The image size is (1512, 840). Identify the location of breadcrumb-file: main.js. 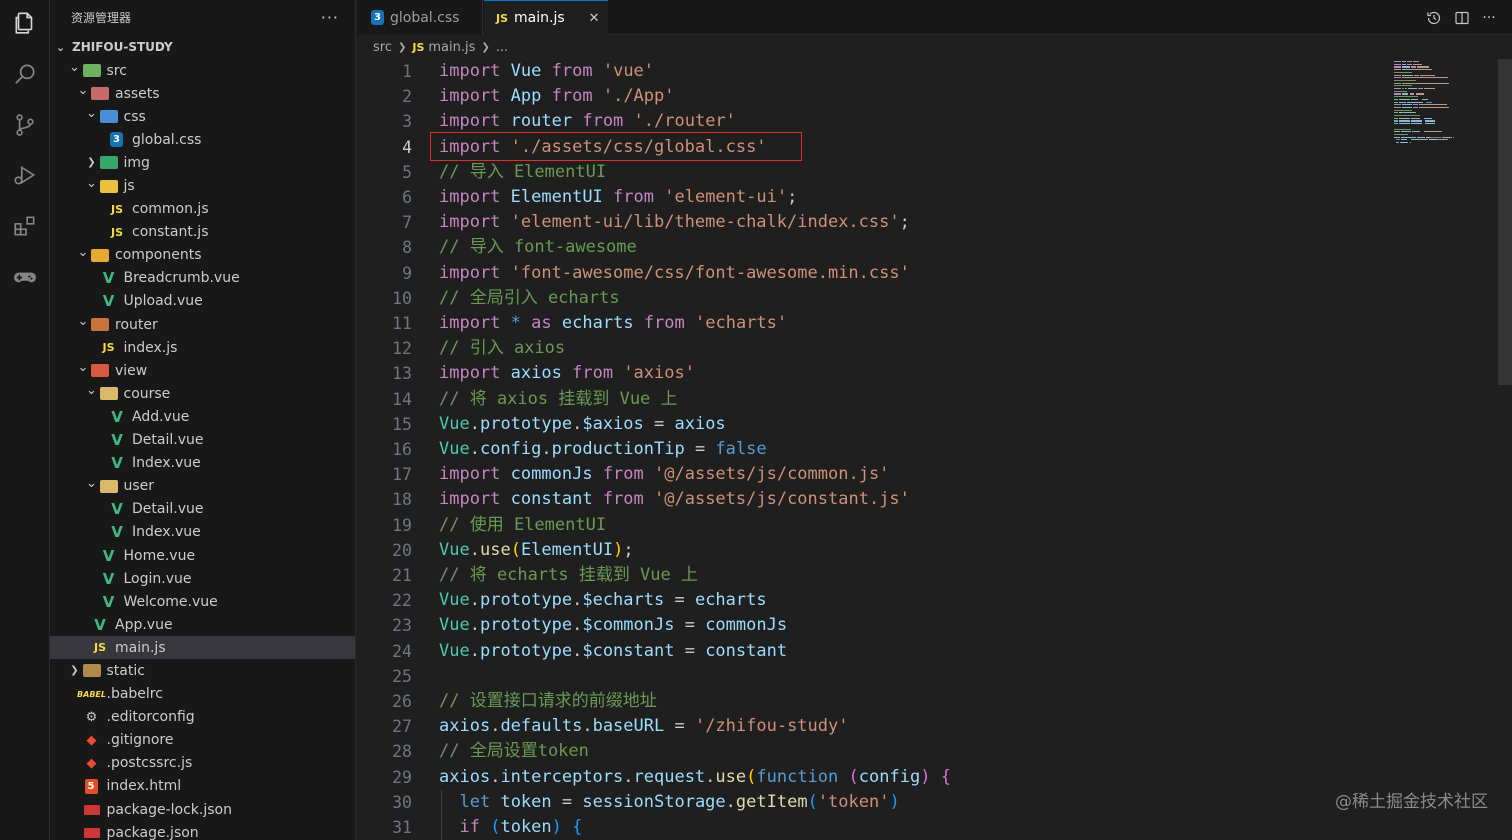
(451, 47).